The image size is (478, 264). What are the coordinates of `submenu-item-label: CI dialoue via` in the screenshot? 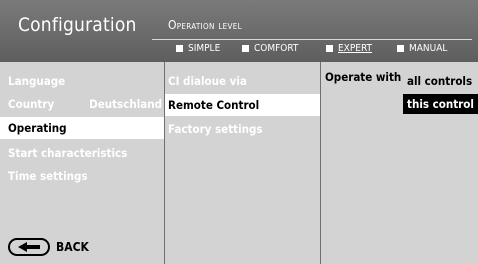 It's located at (207, 81).